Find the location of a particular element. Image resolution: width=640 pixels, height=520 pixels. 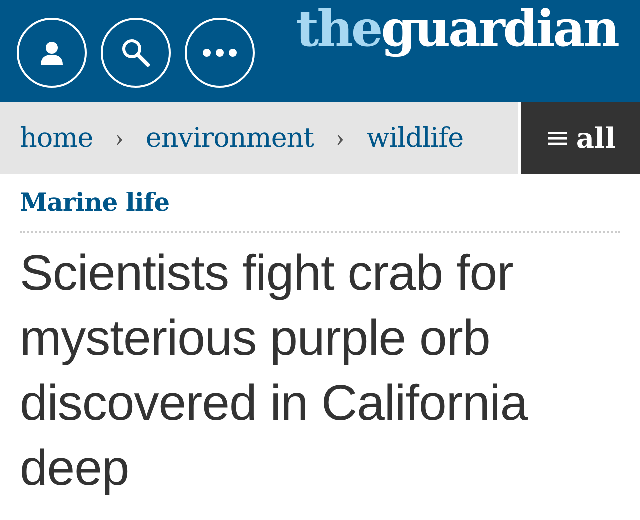

more-button is located at coordinates (220, 53).